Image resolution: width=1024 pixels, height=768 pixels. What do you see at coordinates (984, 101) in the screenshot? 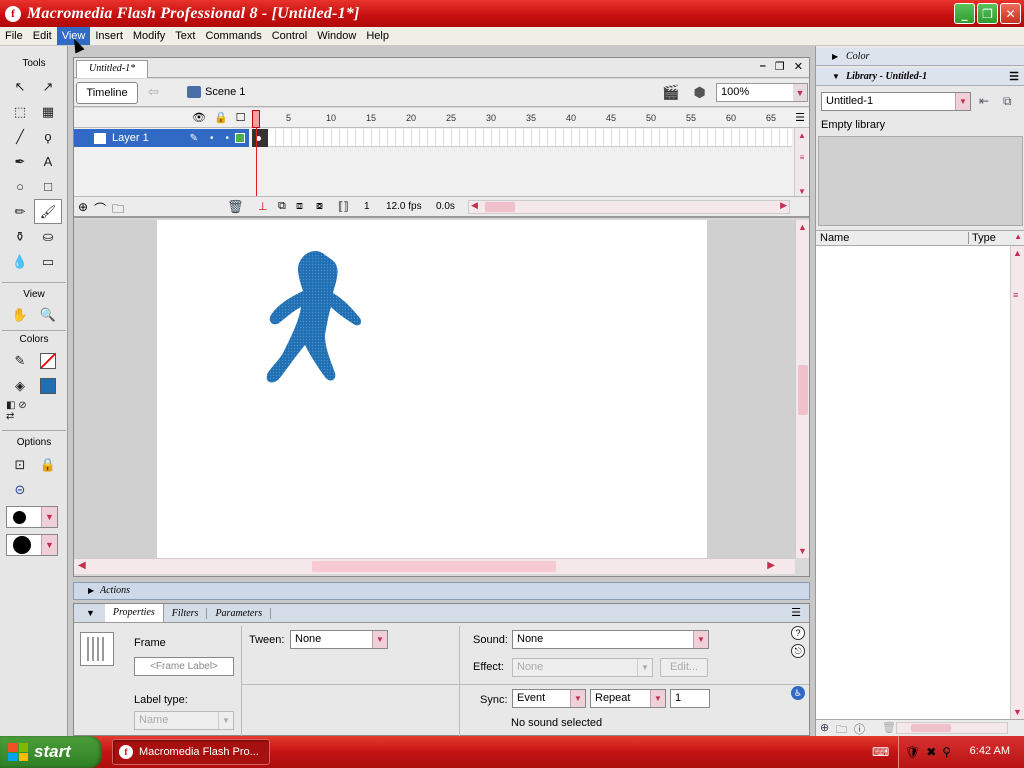
I see `pin-library-icon: ⇤` at bounding box center [984, 101].